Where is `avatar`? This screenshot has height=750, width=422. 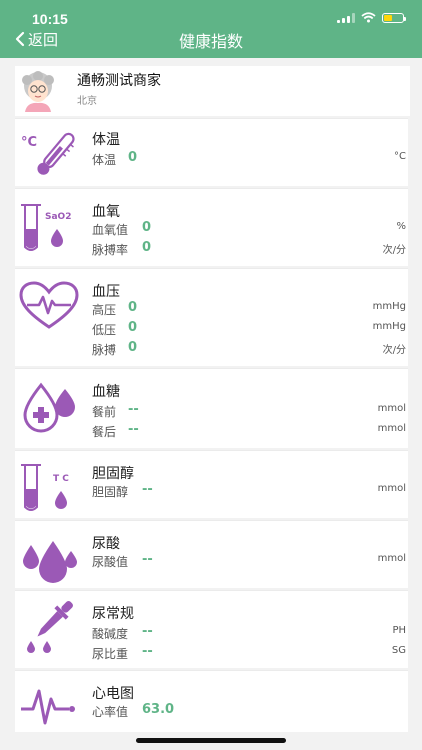 avatar is located at coordinates (38, 91).